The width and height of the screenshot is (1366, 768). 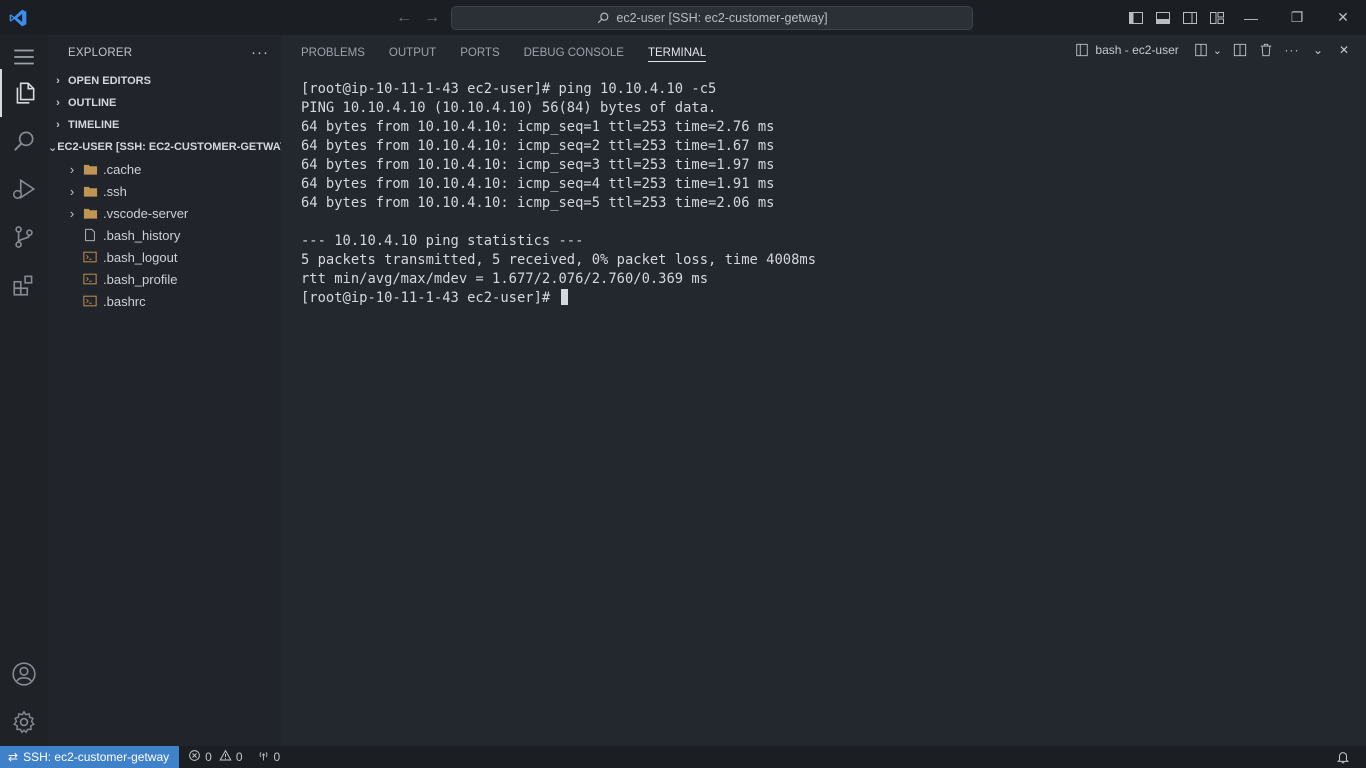 What do you see at coordinates (24, 237) in the screenshot?
I see `source-control-icon` at bounding box center [24, 237].